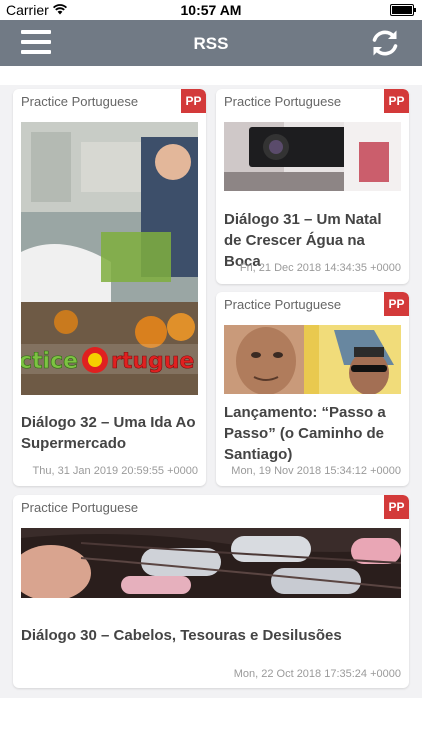 Image resolution: width=422 pixels, height=750 pixels. Describe the element at coordinates (49, 361) in the screenshot. I see `svg-text: ctice` at that location.